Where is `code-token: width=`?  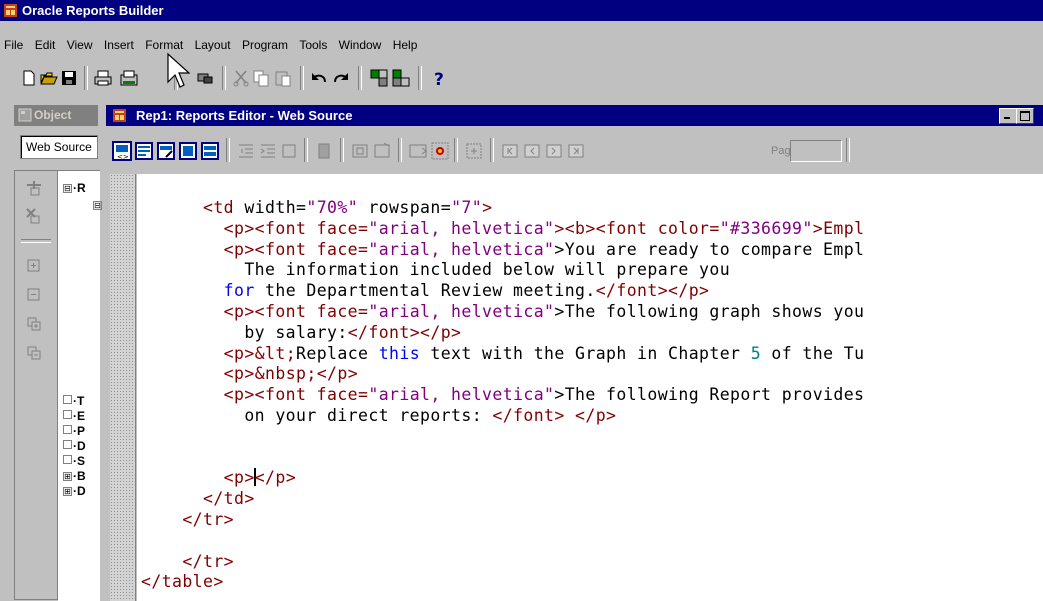
code-token: width= is located at coordinates (275, 207).